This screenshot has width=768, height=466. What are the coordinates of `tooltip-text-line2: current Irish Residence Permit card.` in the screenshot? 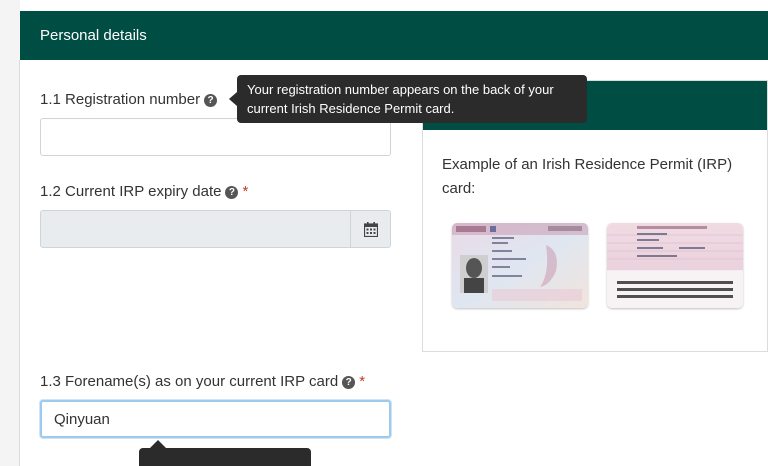 It's located at (351, 108).